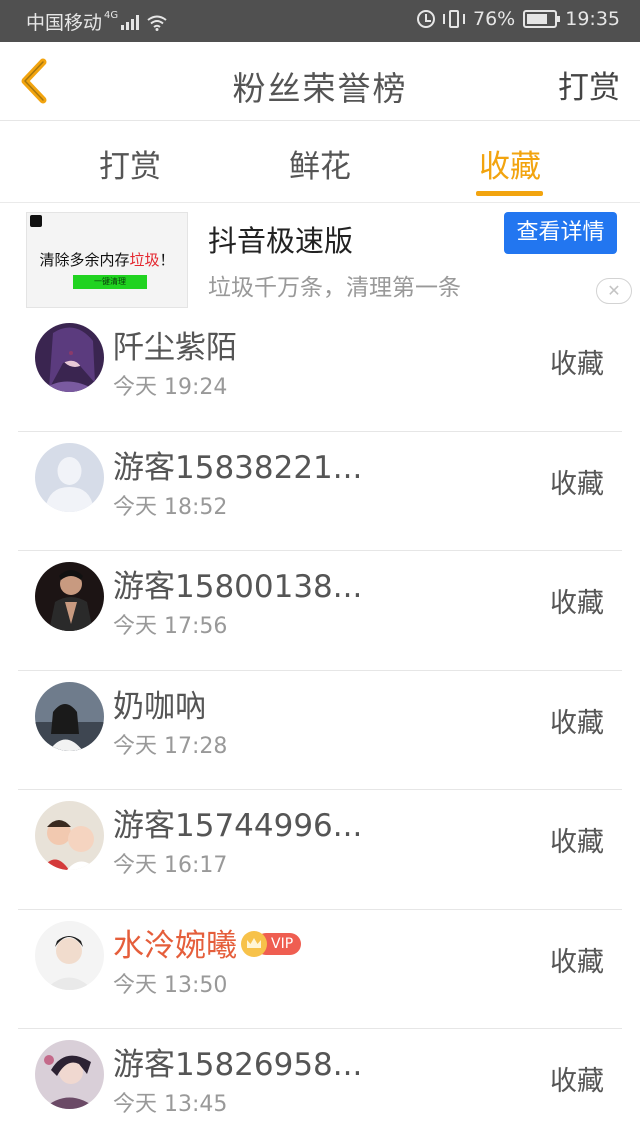  Describe the element at coordinates (320, 491) in the screenshot. I see `list-item: 游客15838221... 今天 18:52 收藏` at that location.